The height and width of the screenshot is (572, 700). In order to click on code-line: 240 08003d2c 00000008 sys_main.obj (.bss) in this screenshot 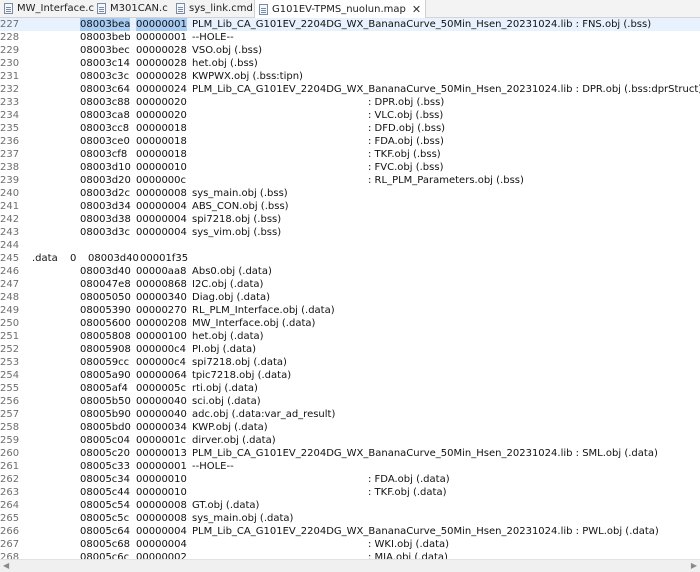, I will do `click(350, 193)`.